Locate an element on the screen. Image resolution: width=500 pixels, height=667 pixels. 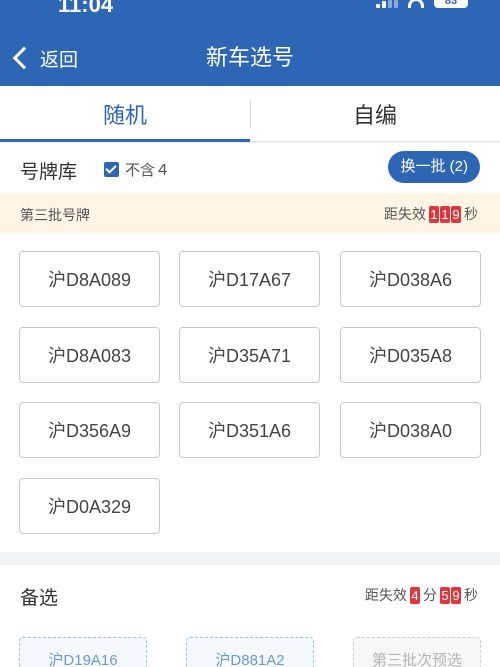
page-title: 新车选号 is located at coordinates (249, 57).